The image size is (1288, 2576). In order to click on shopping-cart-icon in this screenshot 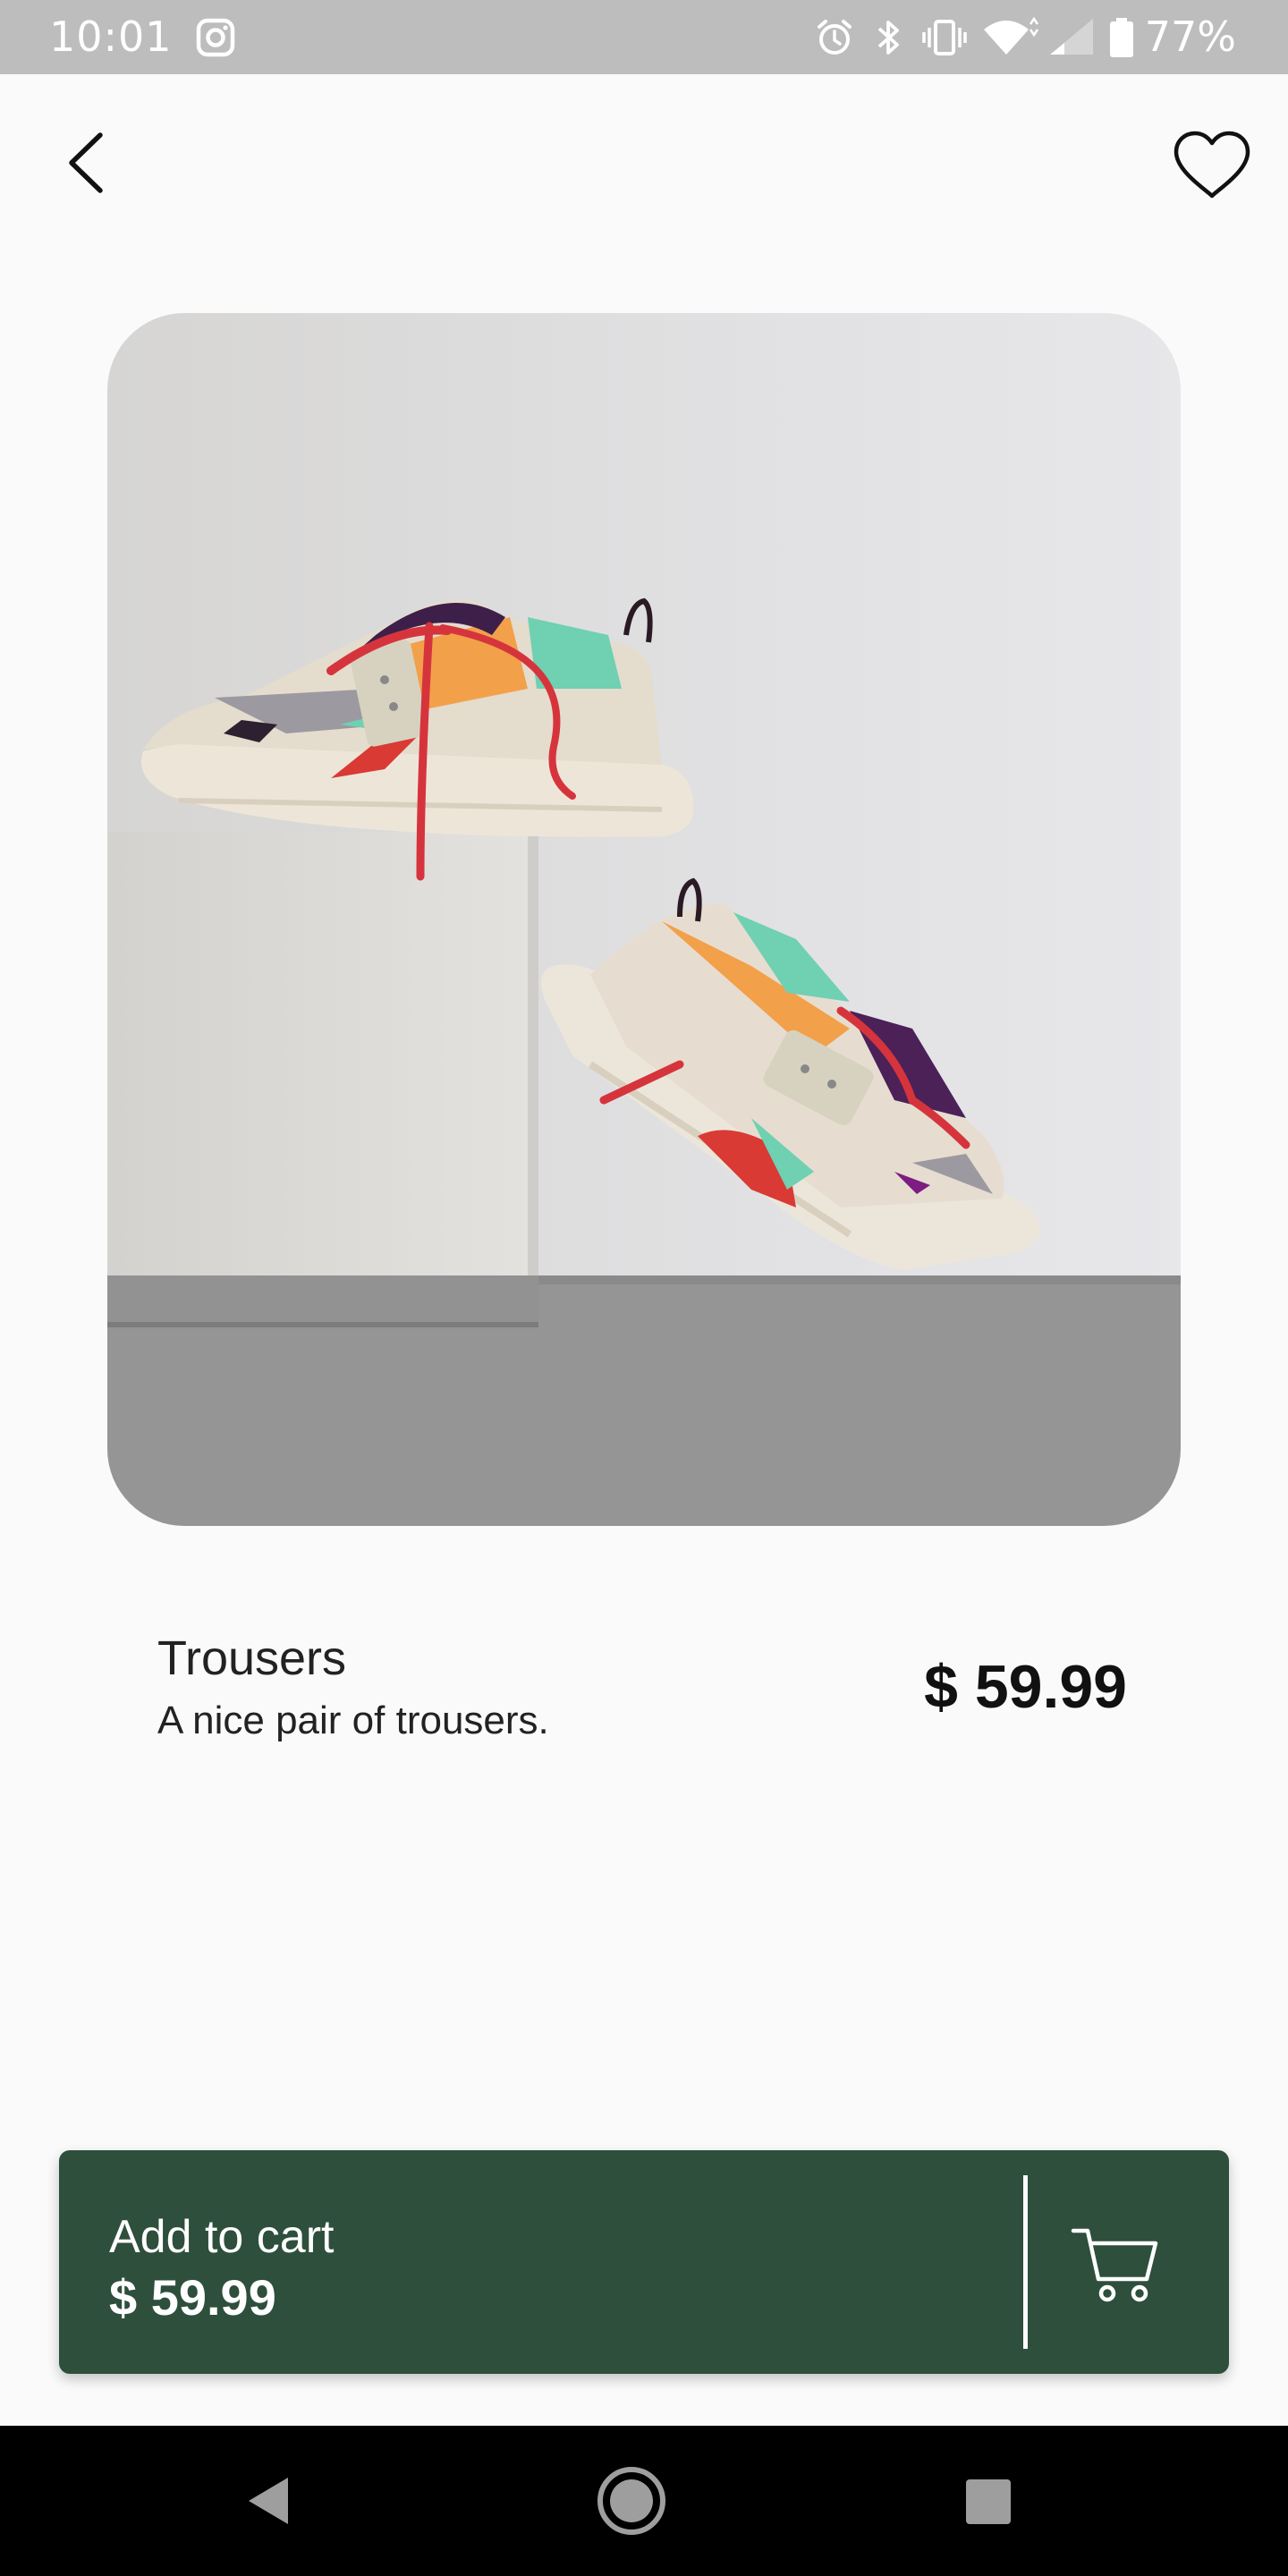, I will do `click(1114, 2265)`.